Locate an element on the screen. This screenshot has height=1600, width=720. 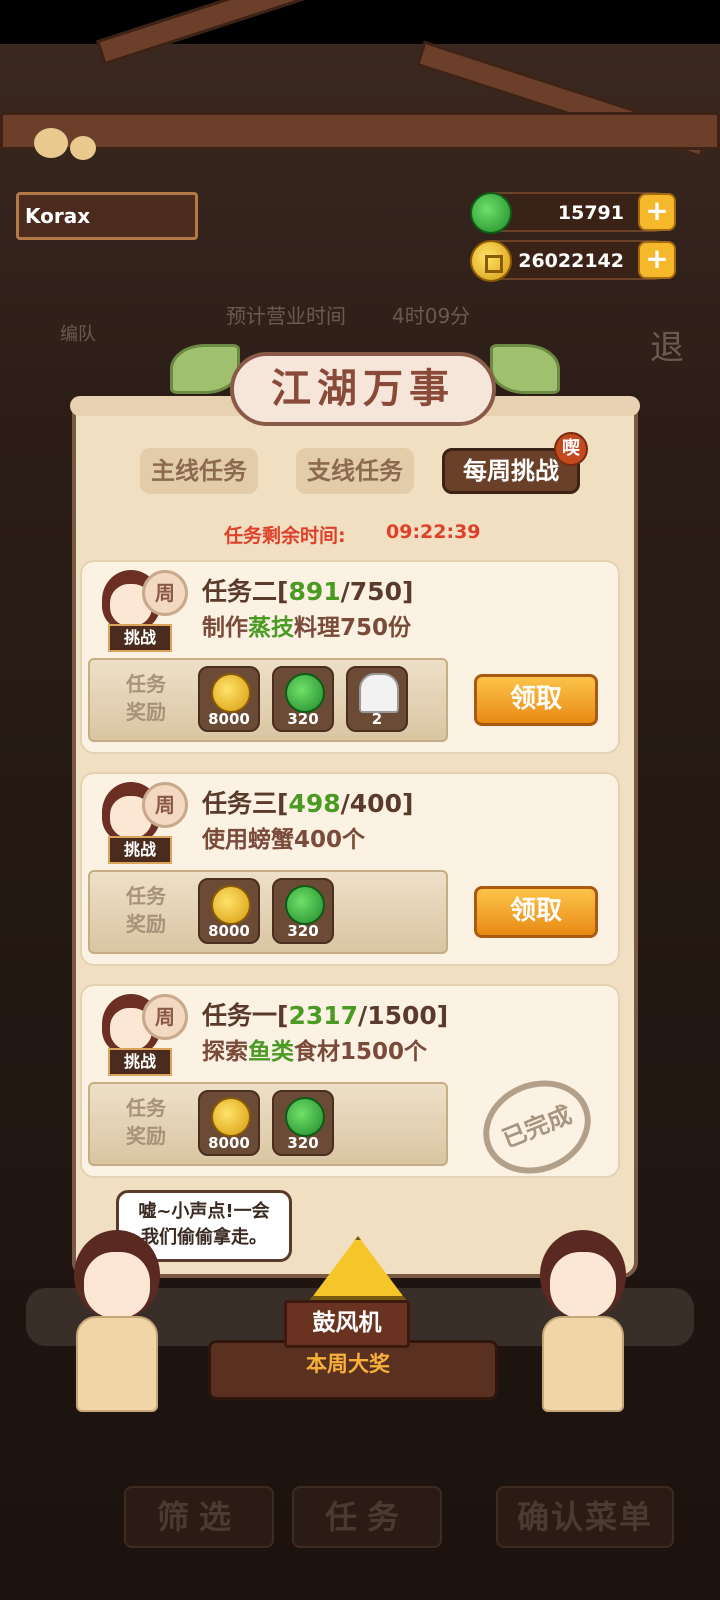
task-title: 任务一[2317/1500] is located at coordinates (325, 1015).